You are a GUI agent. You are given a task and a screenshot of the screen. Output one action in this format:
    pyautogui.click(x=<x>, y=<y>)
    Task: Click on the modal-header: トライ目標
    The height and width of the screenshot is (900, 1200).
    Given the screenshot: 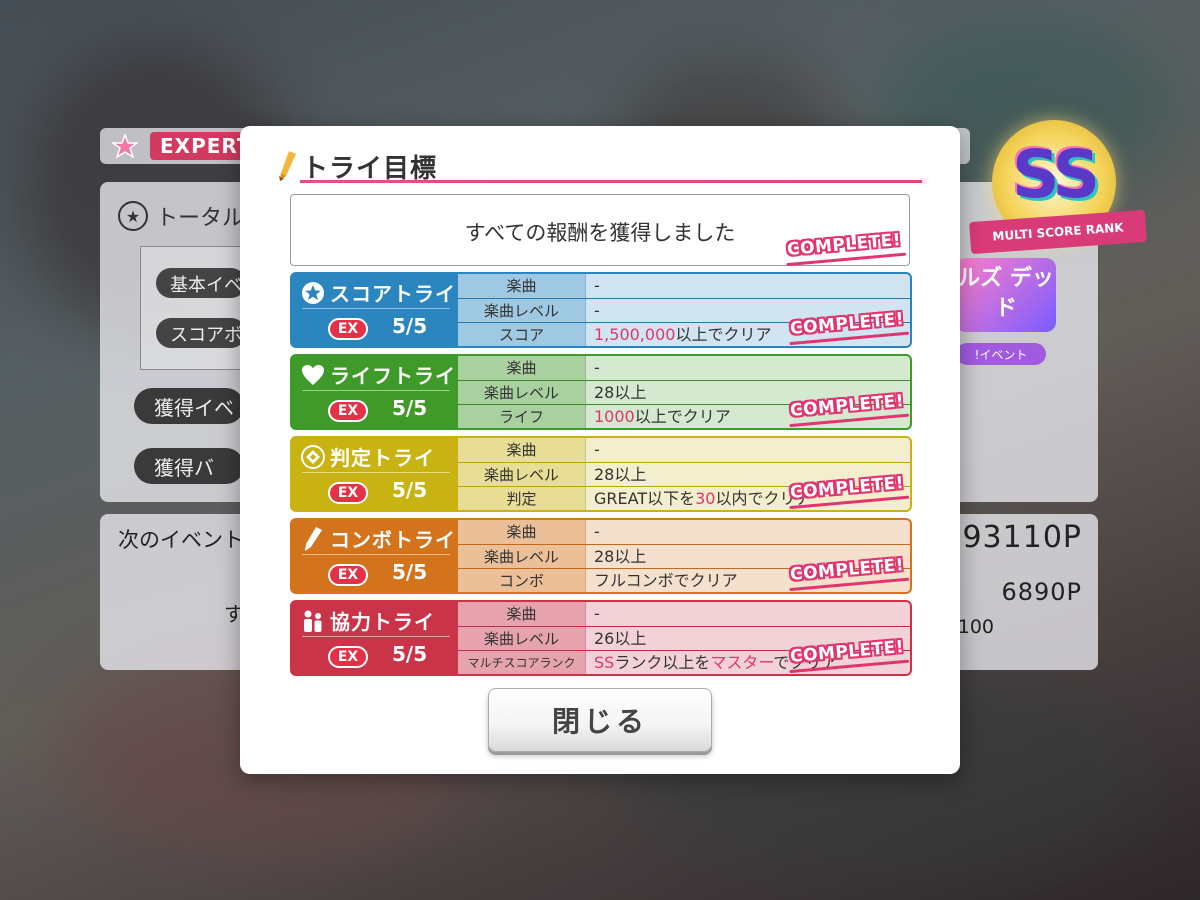 What is the action you would take?
    pyautogui.click(x=599, y=165)
    